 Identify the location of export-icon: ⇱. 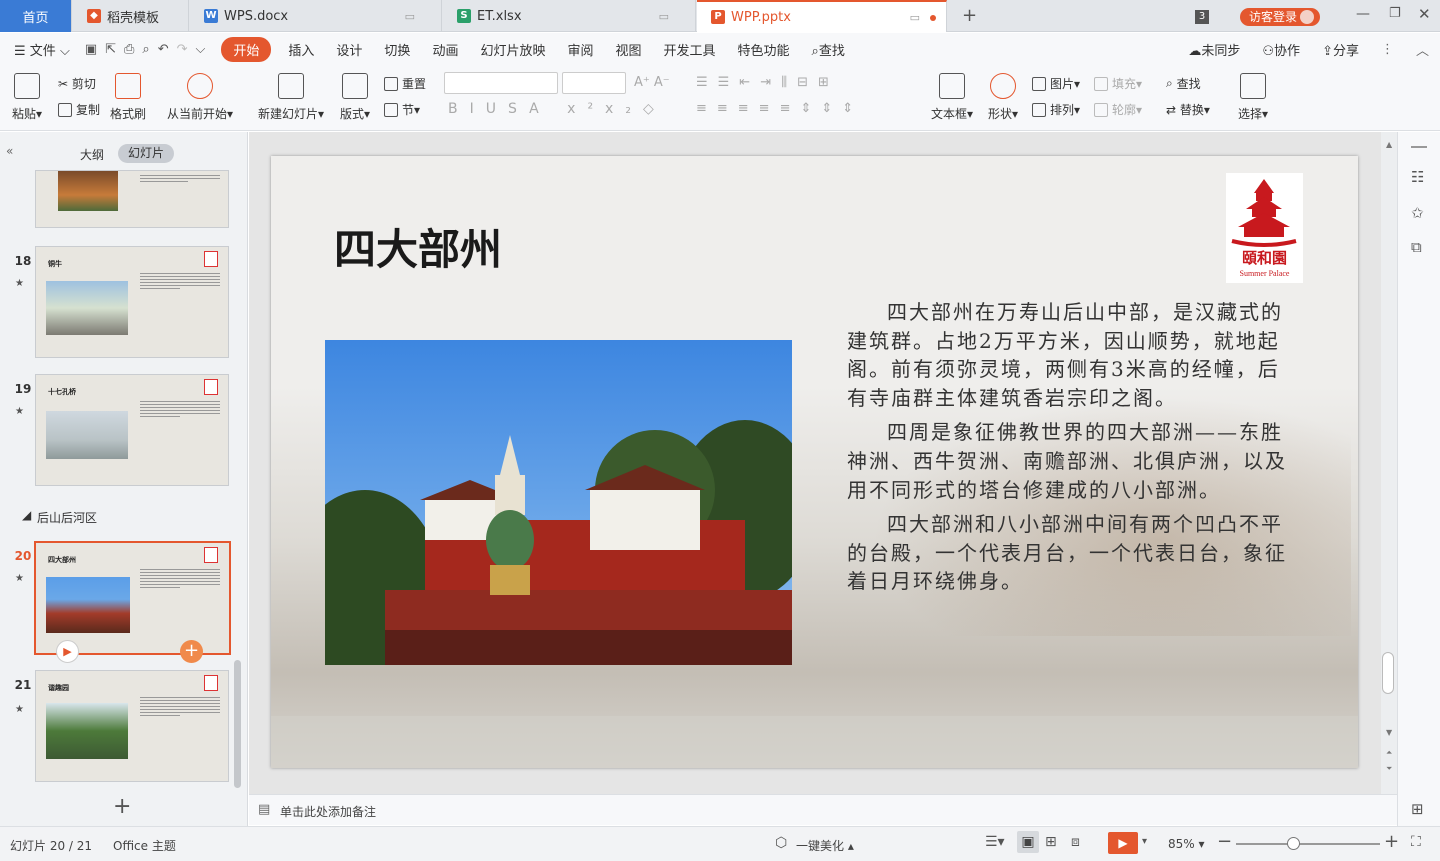
(110, 49).